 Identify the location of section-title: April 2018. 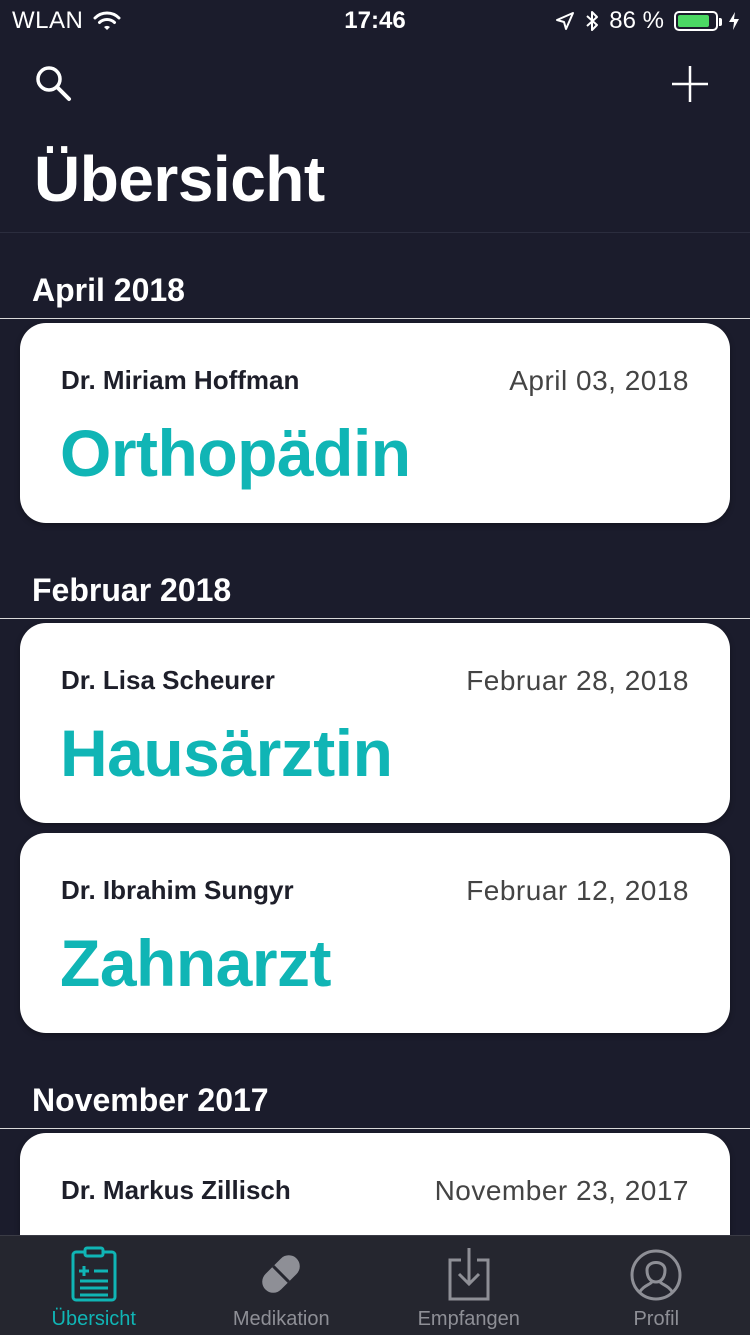
(108, 290).